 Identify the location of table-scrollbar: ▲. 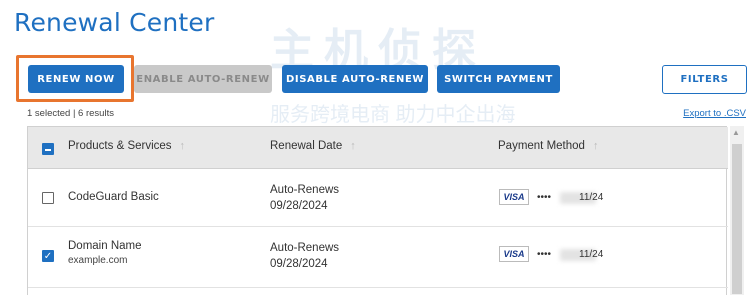
(737, 210).